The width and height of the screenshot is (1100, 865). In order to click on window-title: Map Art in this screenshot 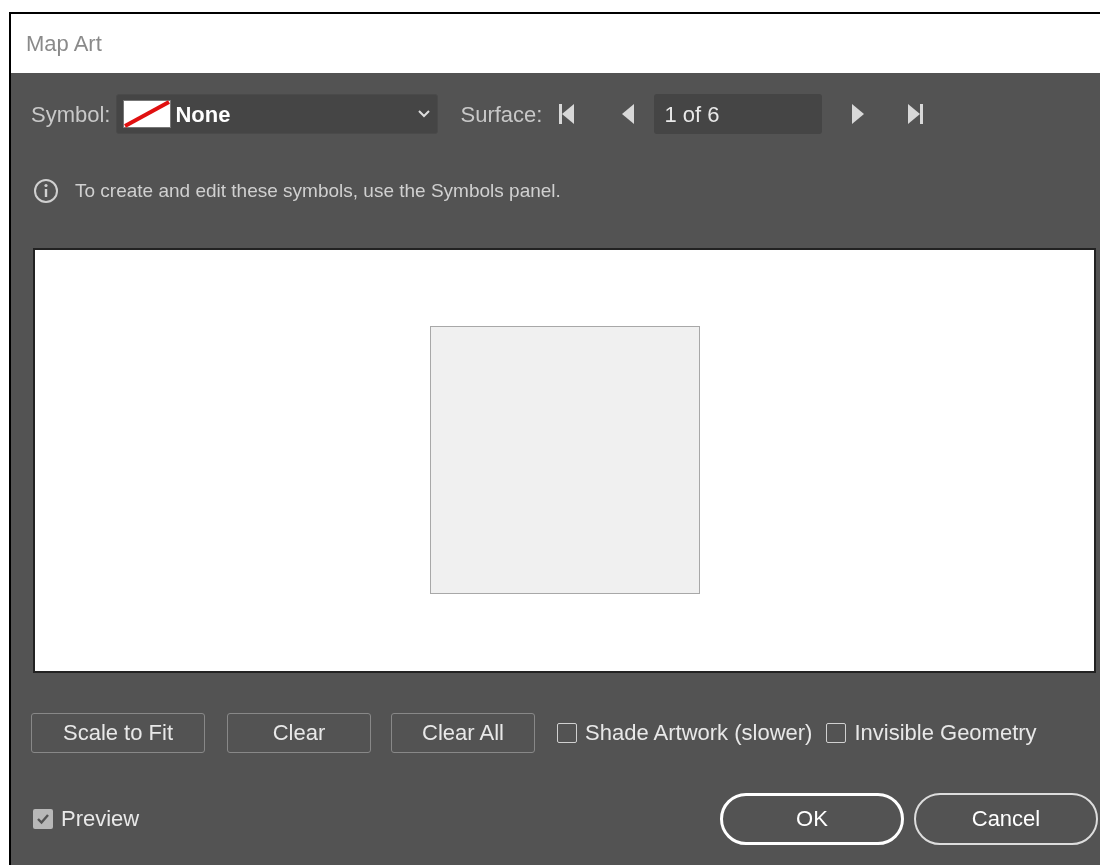, I will do `click(64, 44)`.